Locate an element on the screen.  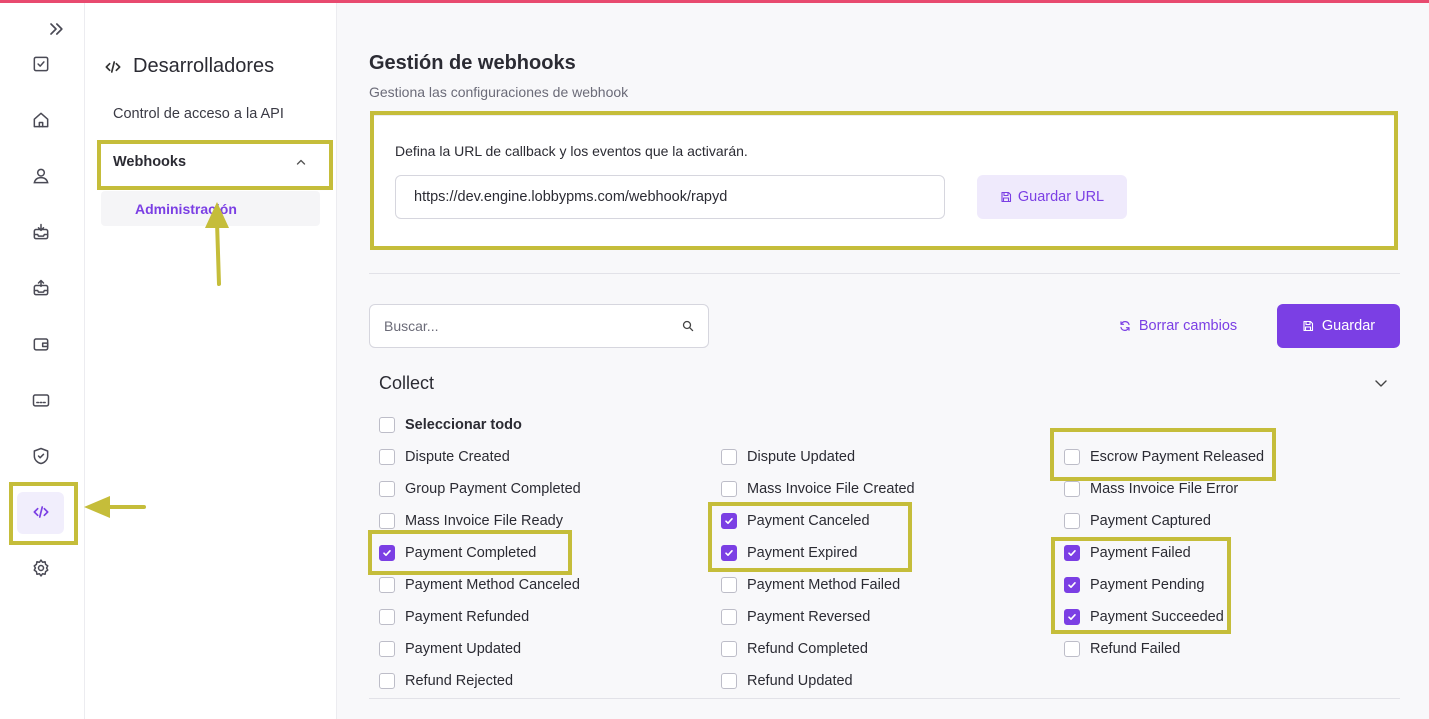
event-checkbox: Group Payment Completed is located at coordinates (480, 489).